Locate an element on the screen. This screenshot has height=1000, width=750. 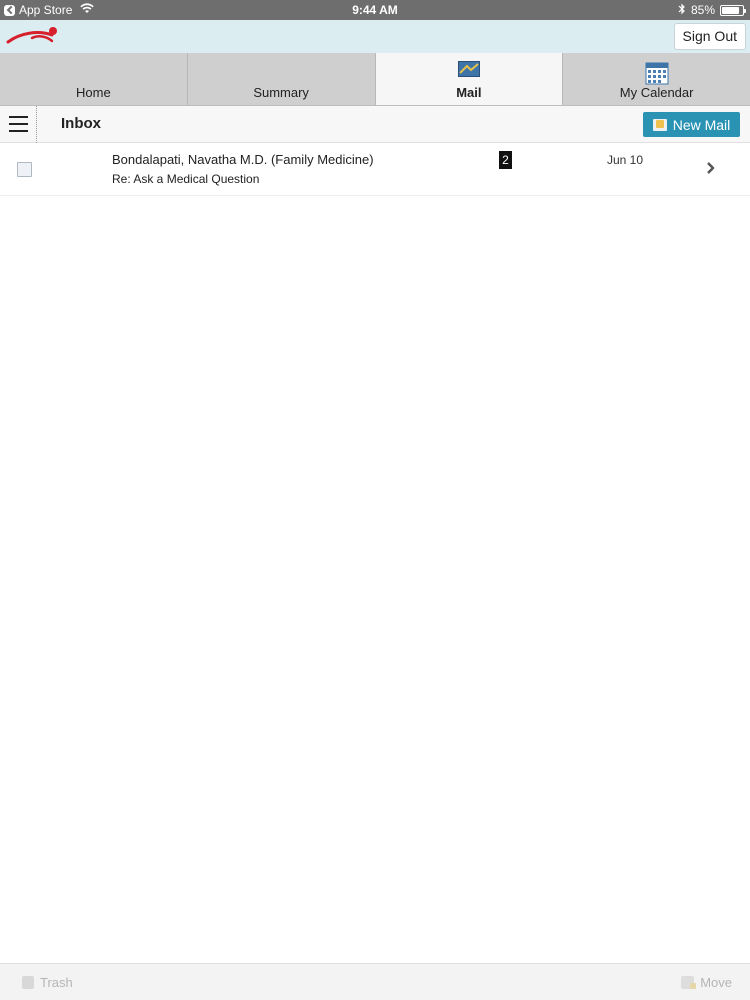
battery-icon is located at coordinates (733, 10).